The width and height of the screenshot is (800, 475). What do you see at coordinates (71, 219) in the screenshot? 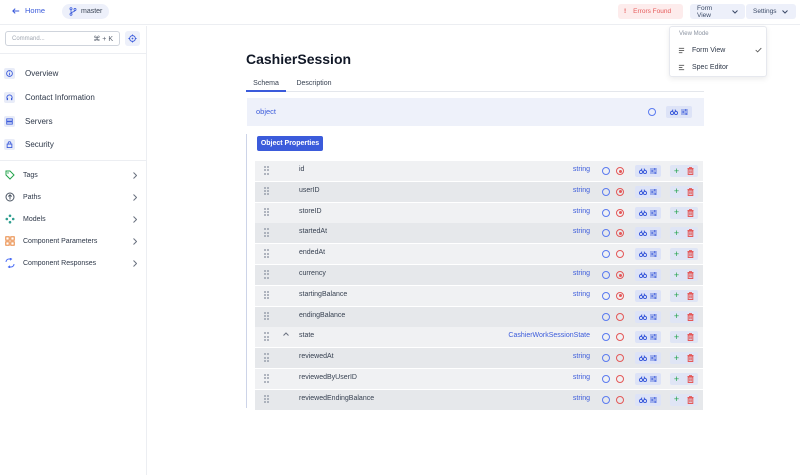
I see `sidebar-item-models: Models` at bounding box center [71, 219].